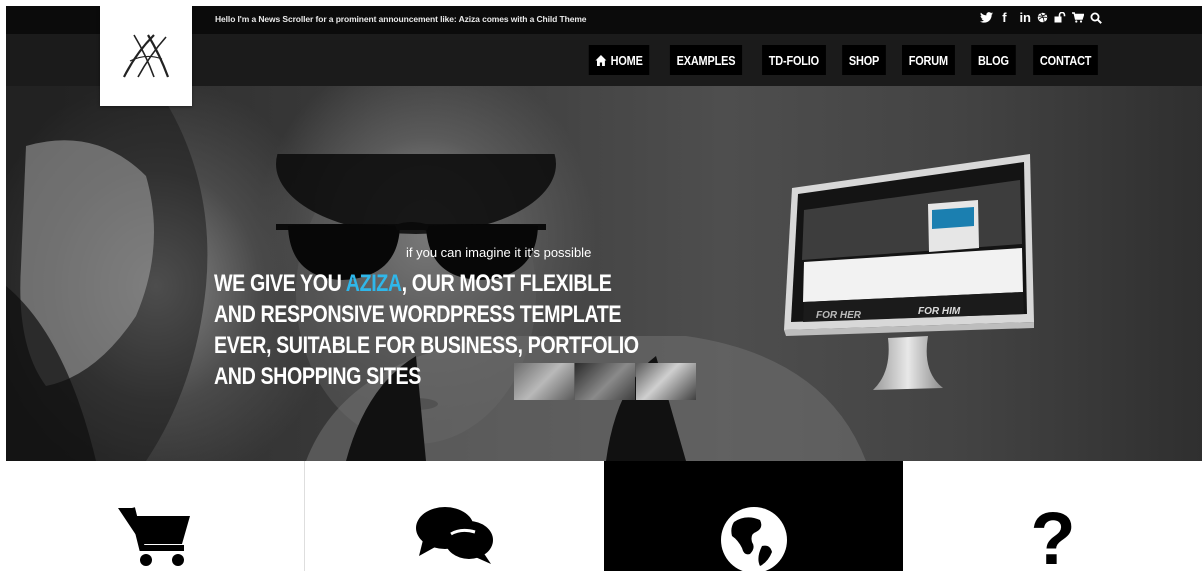 The width and height of the screenshot is (1202, 571). What do you see at coordinates (601, 60) in the screenshot?
I see `home-icon` at bounding box center [601, 60].